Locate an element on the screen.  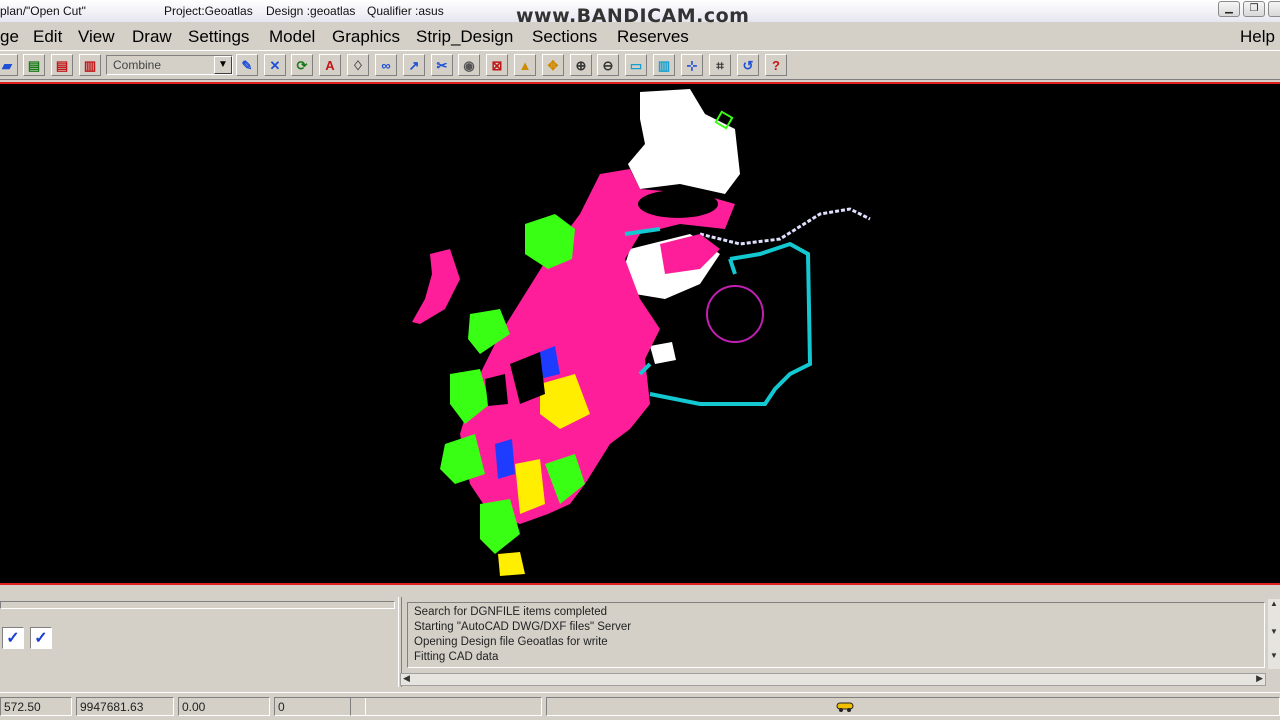
save-button: ▤ is located at coordinates (62, 65).